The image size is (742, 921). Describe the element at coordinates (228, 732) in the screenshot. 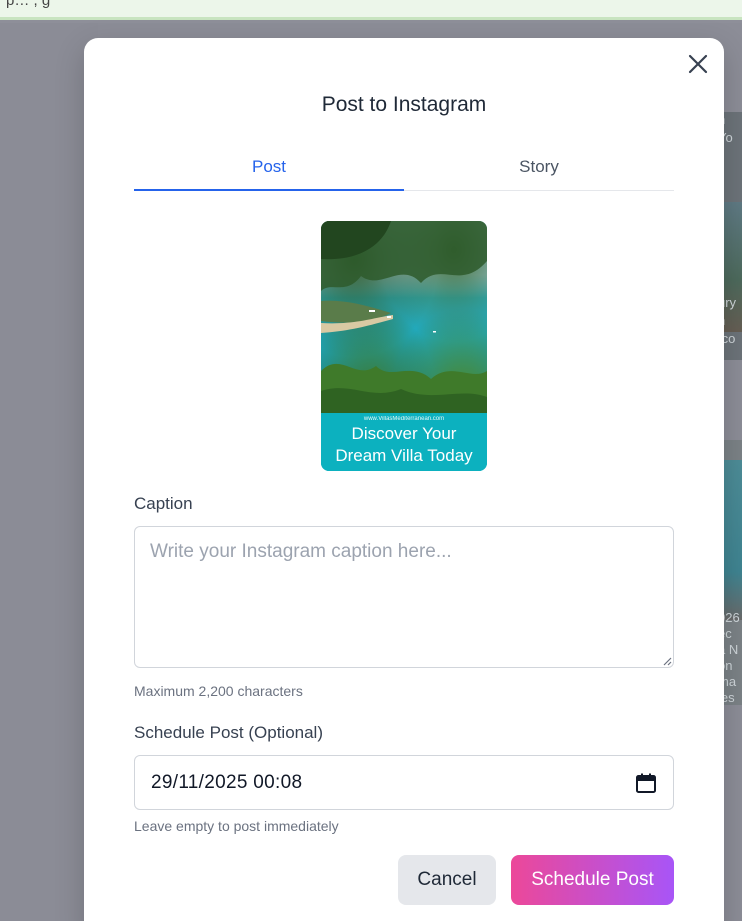

I see `schedule-label: Schedule Post (Optional)` at that location.